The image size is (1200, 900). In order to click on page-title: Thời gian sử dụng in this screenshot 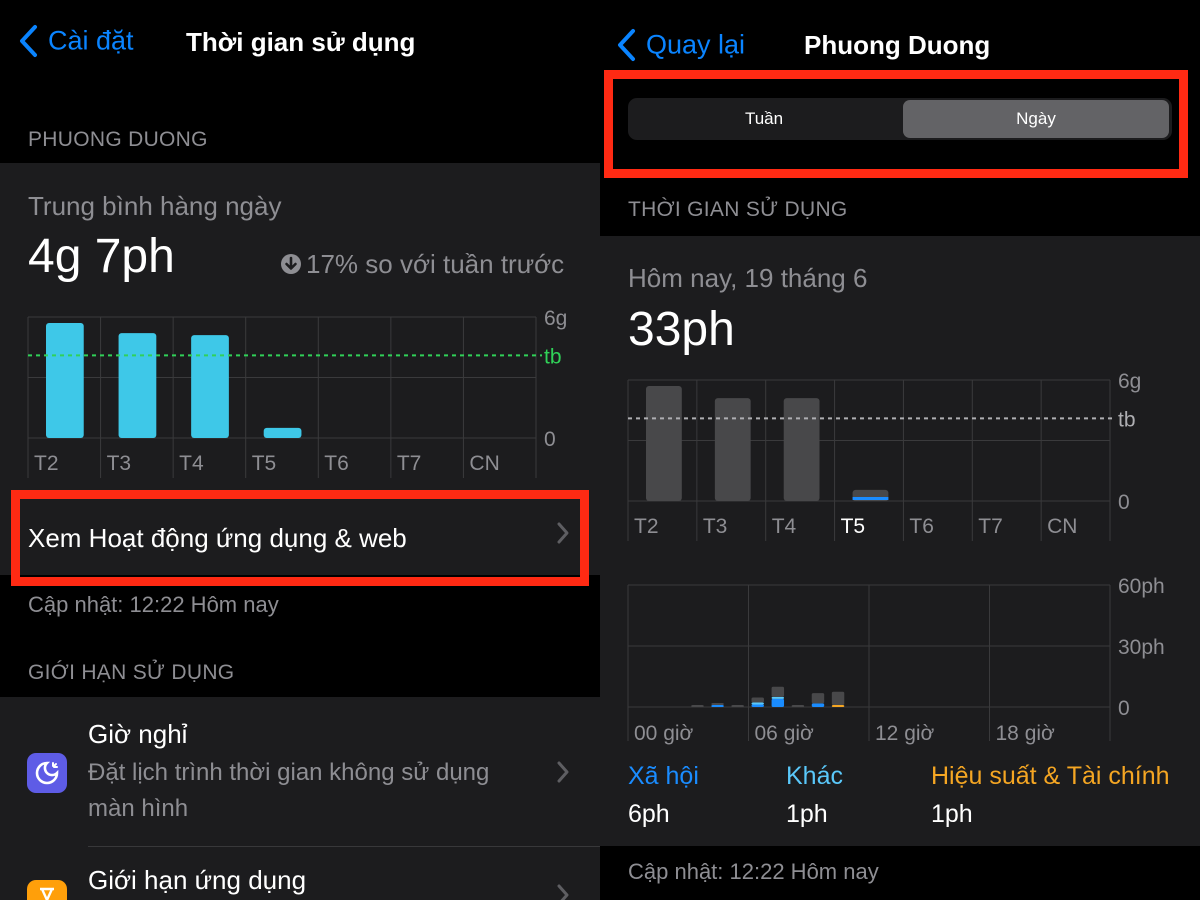, I will do `click(301, 42)`.